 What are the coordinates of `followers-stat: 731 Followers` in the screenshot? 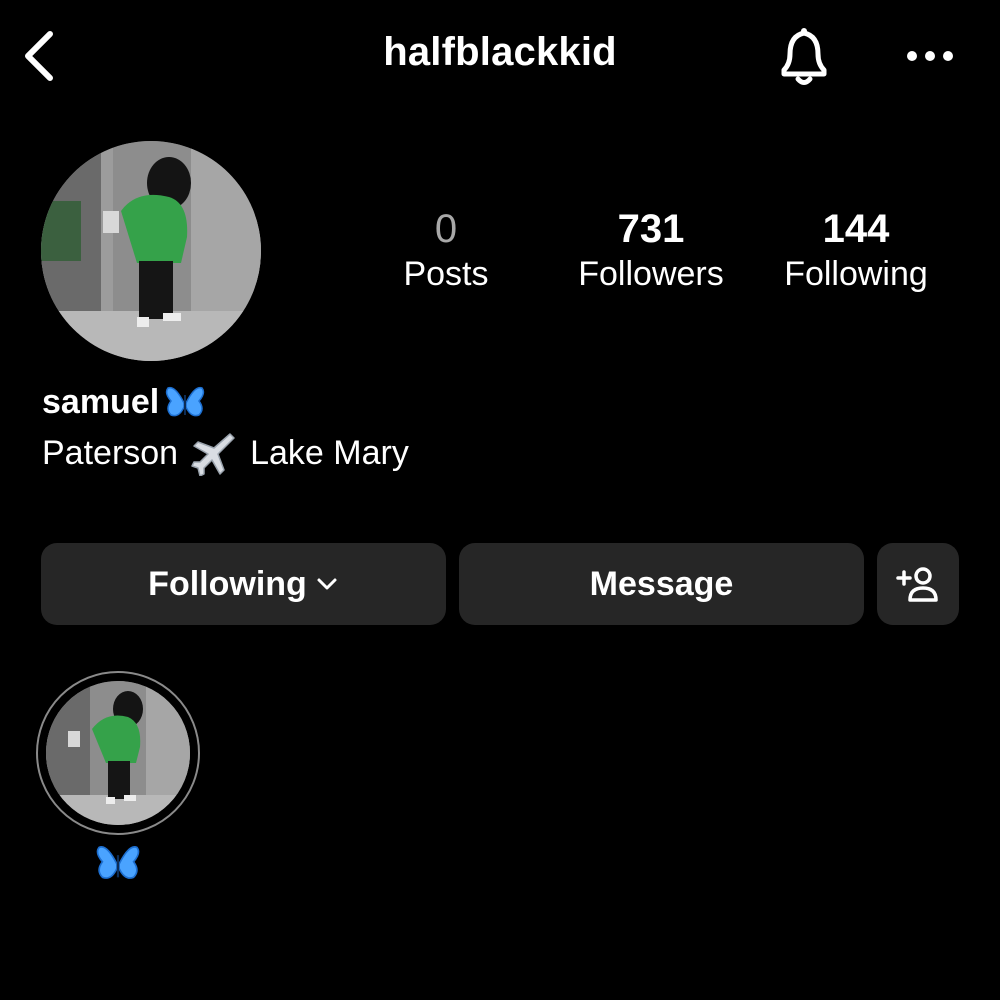 It's located at (651, 251).